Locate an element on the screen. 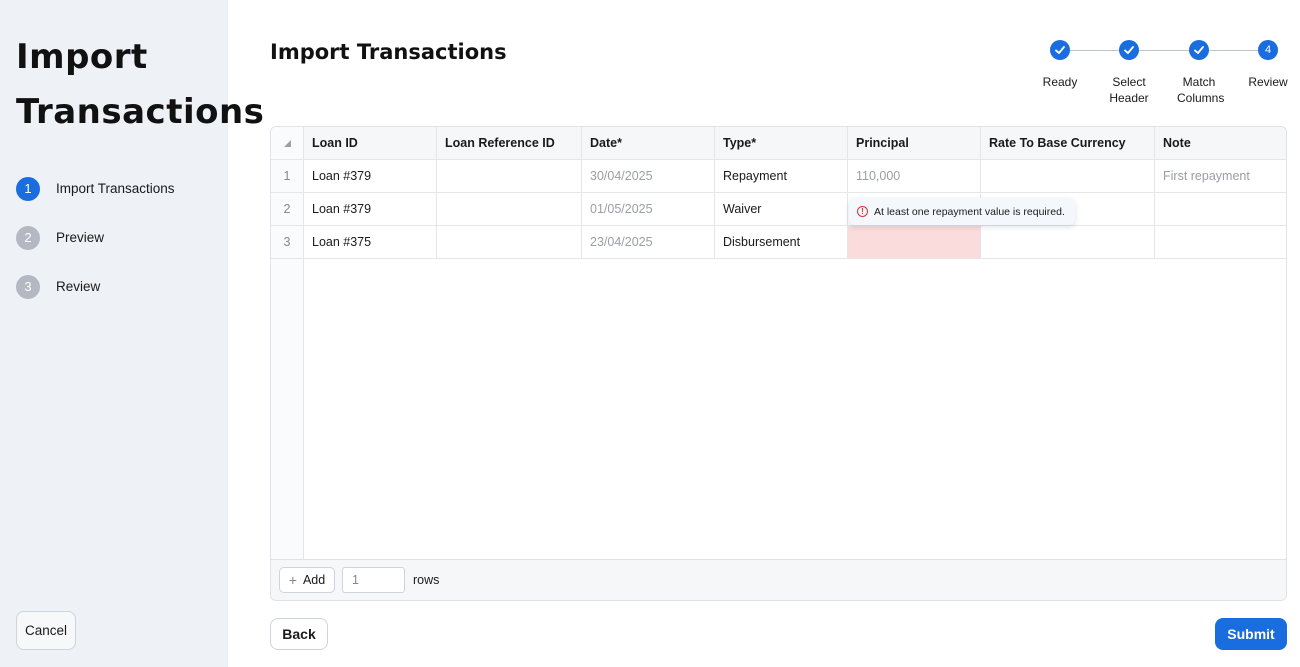 Image resolution: width=1300 pixels, height=667 pixels. sidebar-step-preview: 2 Preview is located at coordinates (95, 237).